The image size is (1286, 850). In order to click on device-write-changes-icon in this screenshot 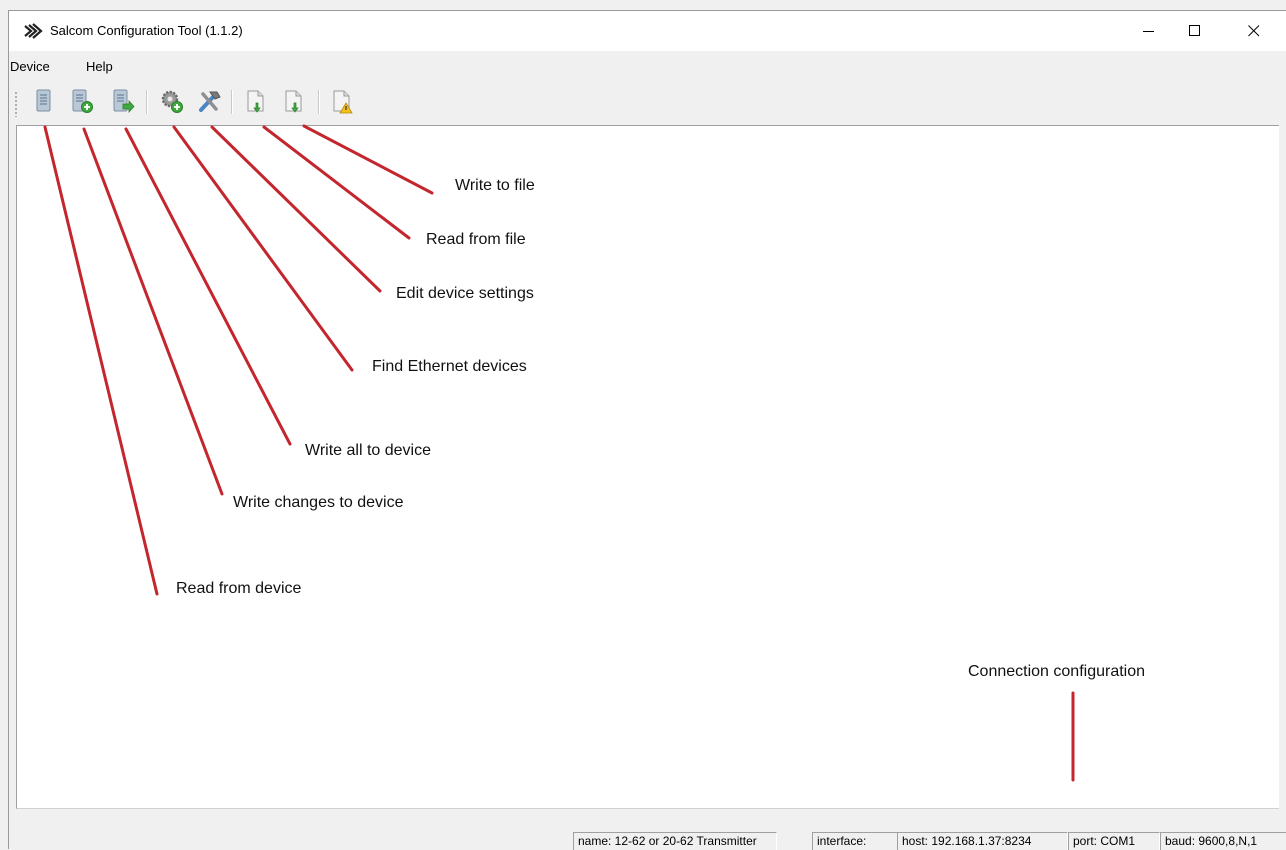, I will do `click(82, 101)`.